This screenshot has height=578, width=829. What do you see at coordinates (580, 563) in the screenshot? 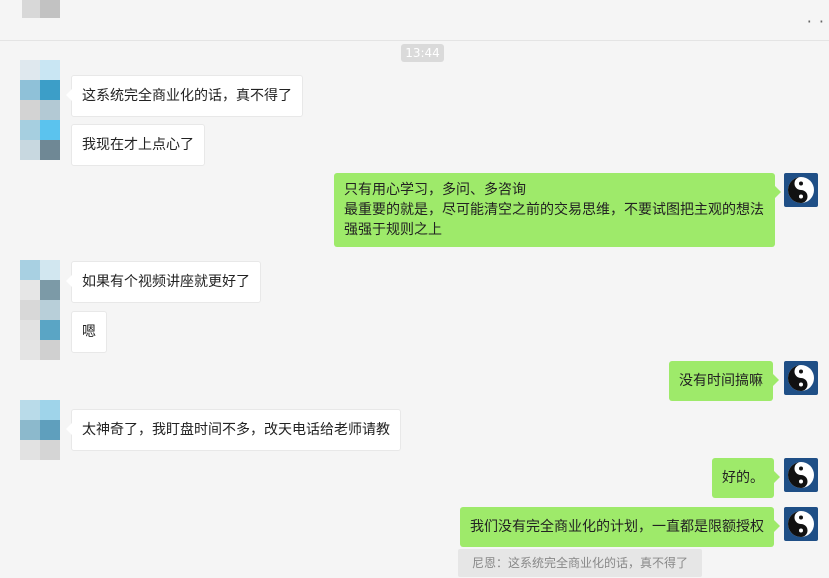
I see `quoted-message: 尼恩：这系统完全商业化的话，真不得了` at bounding box center [580, 563].